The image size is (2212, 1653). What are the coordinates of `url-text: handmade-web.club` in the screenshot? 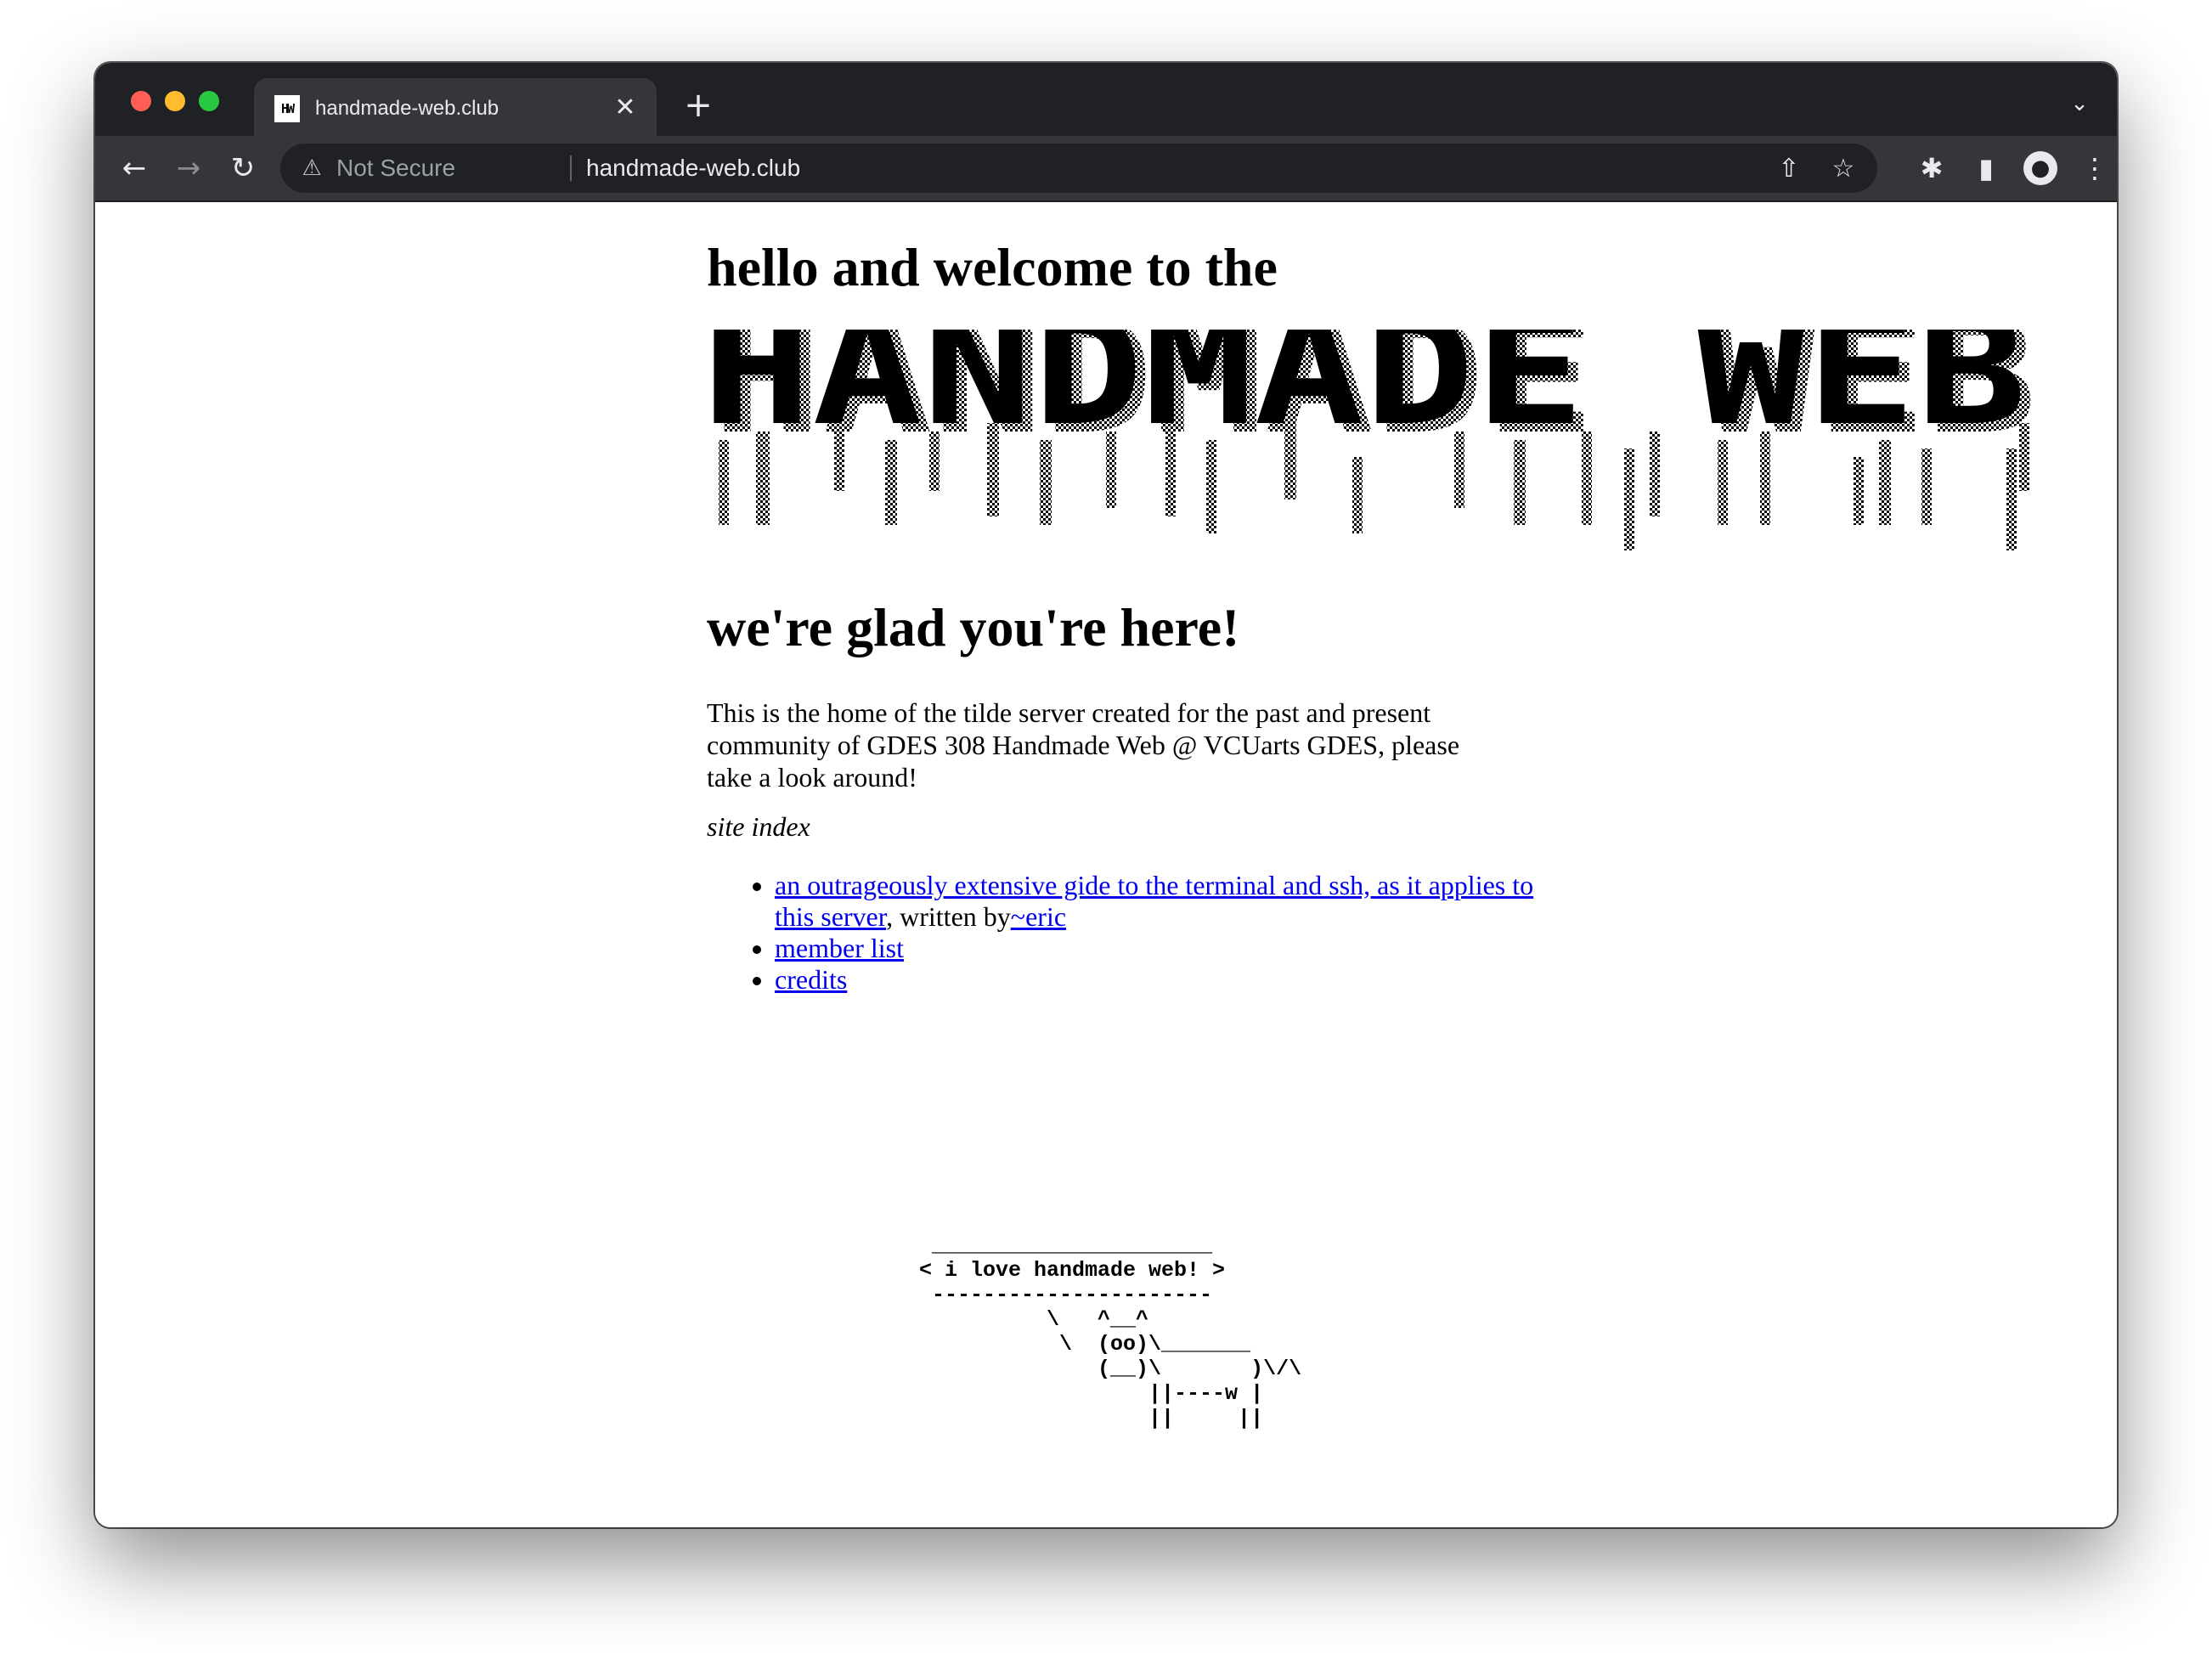 It's located at (693, 168).